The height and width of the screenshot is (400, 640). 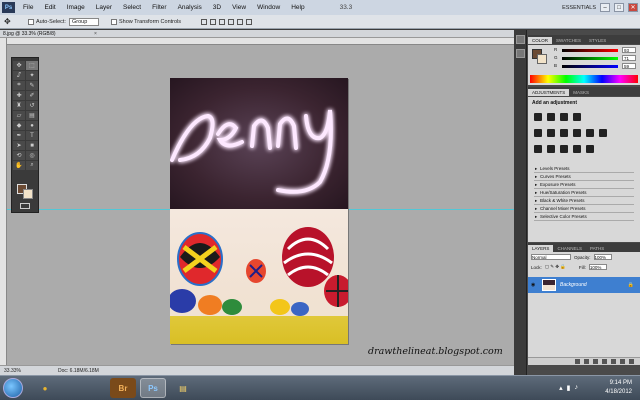 I want to click on layer-name: Background, so click(x=573, y=285).